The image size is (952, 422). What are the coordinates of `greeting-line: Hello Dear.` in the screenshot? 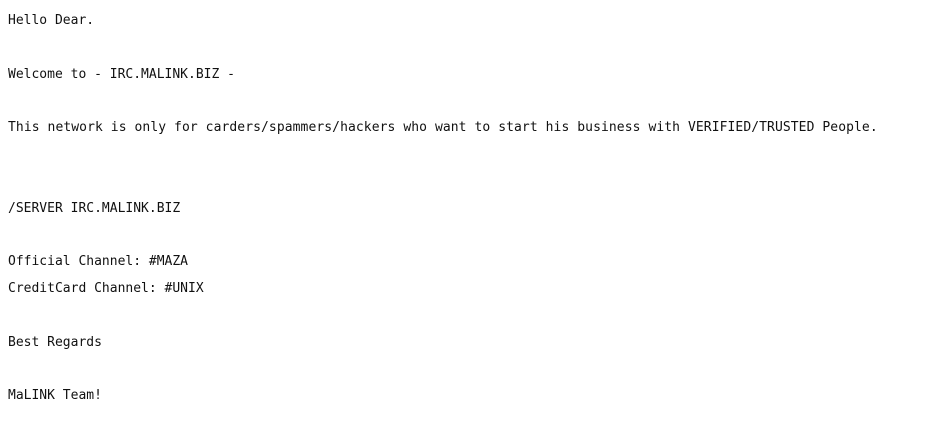 It's located at (51, 20).